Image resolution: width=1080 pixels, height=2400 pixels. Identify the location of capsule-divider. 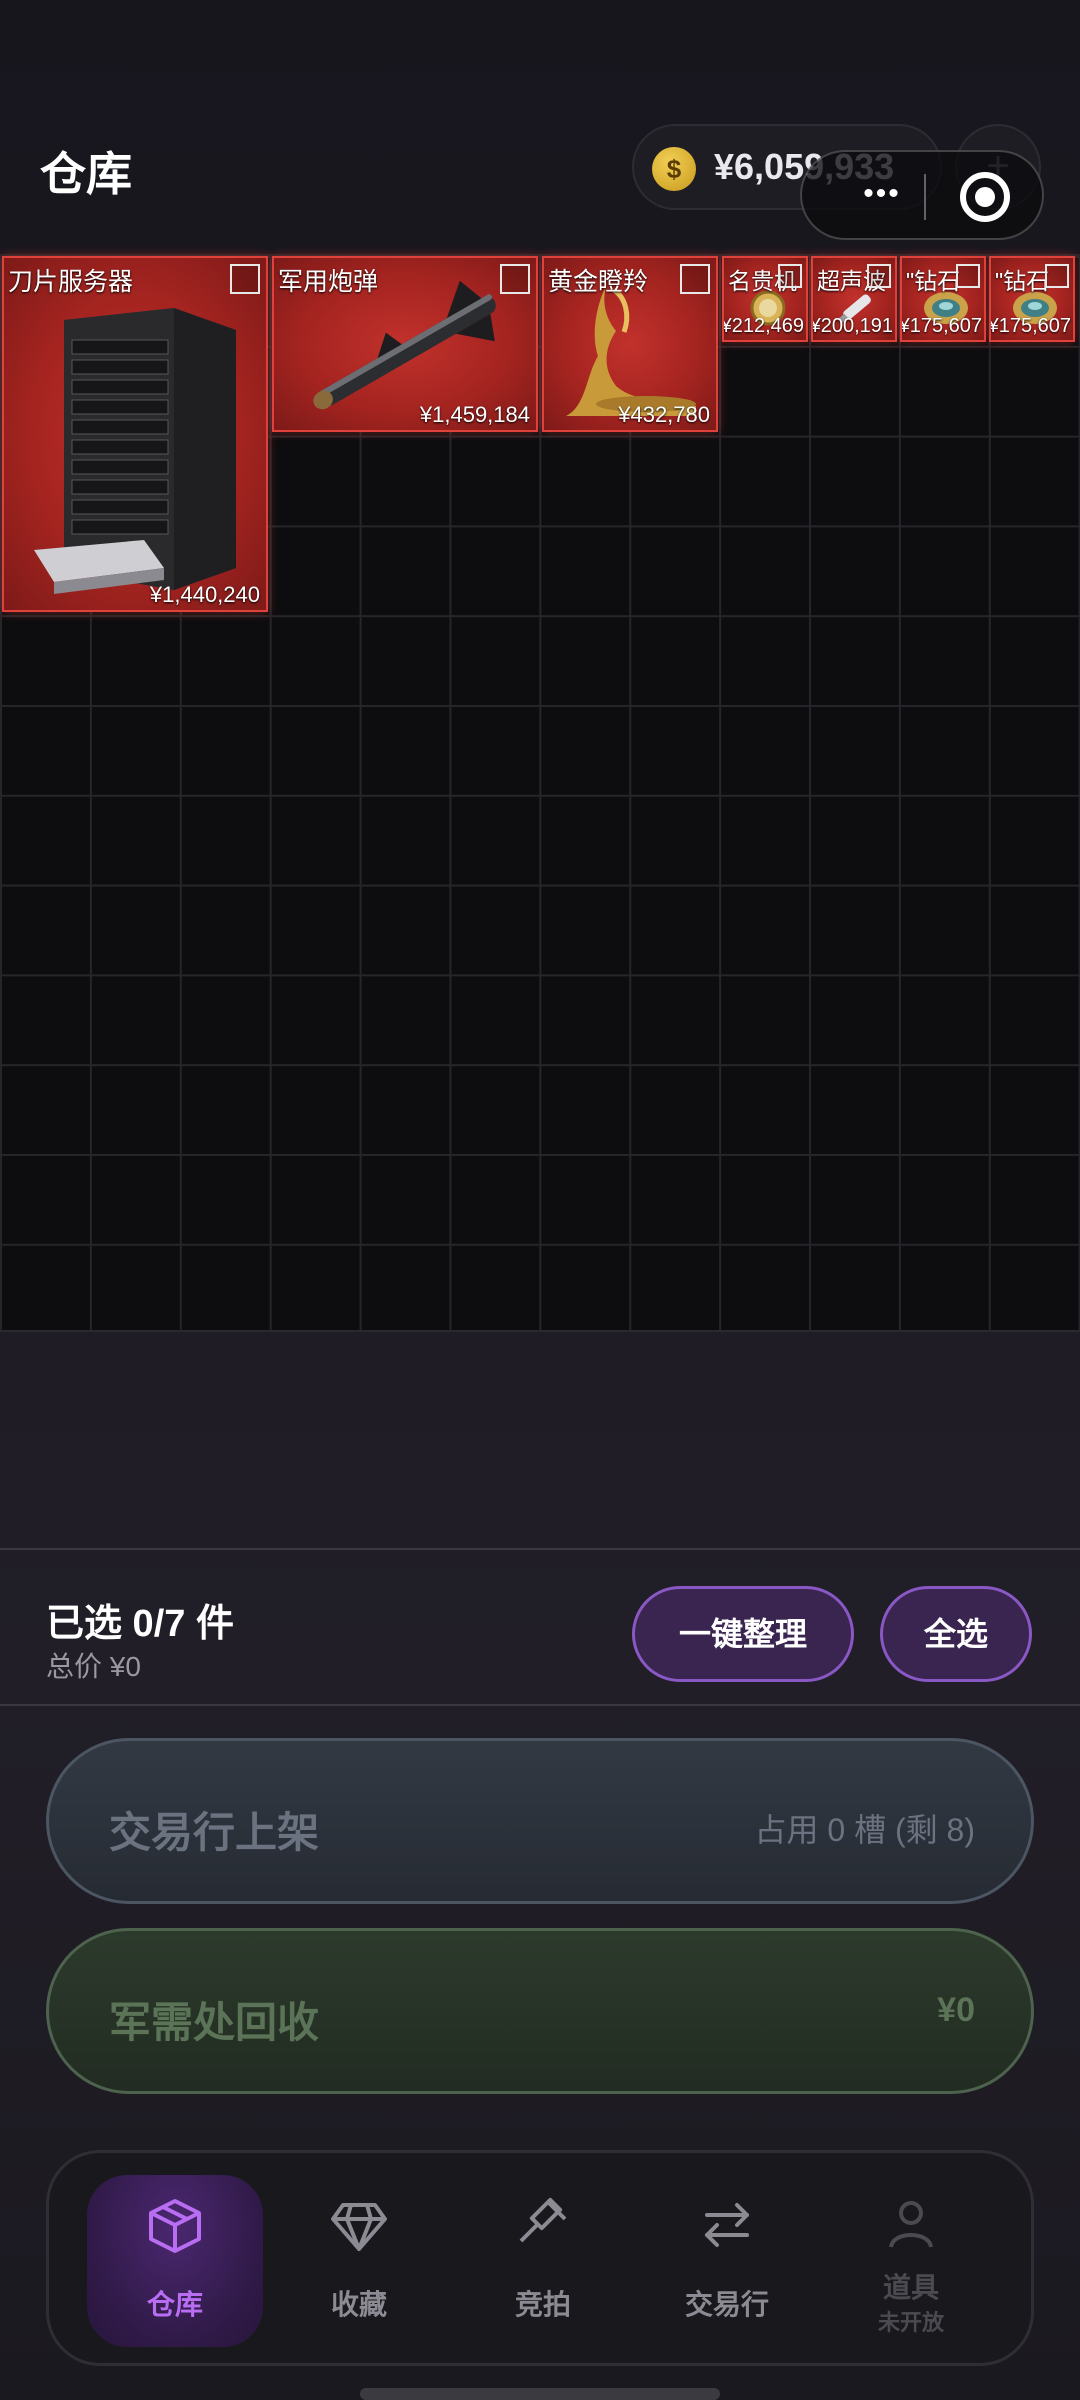
(925, 197).